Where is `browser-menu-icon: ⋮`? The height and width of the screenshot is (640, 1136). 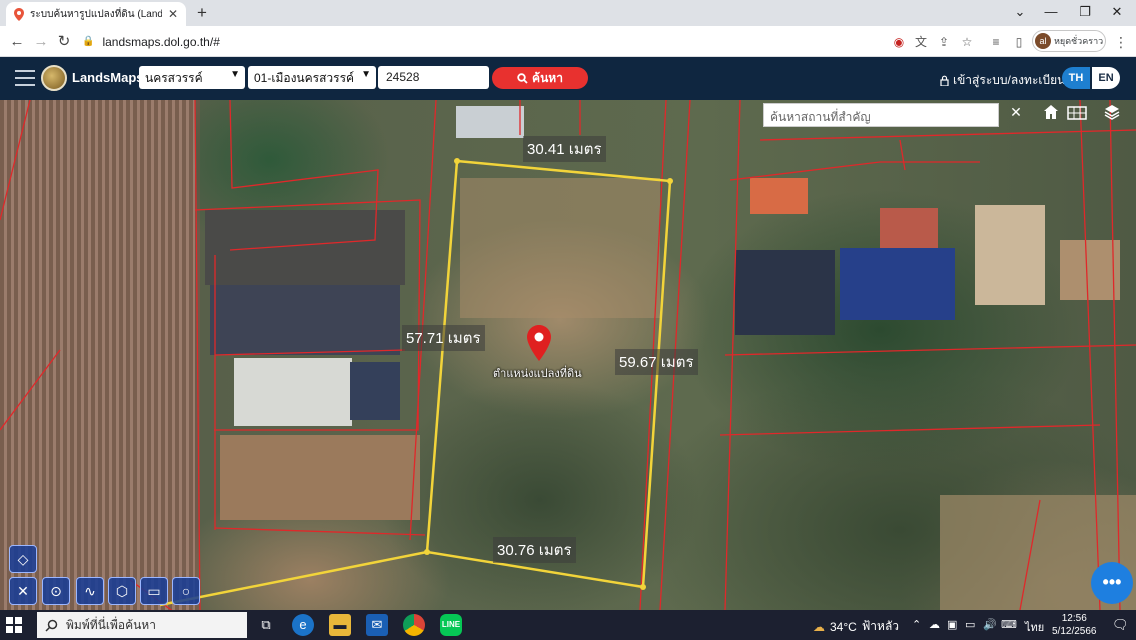 browser-menu-icon: ⋮ is located at coordinates (1121, 42).